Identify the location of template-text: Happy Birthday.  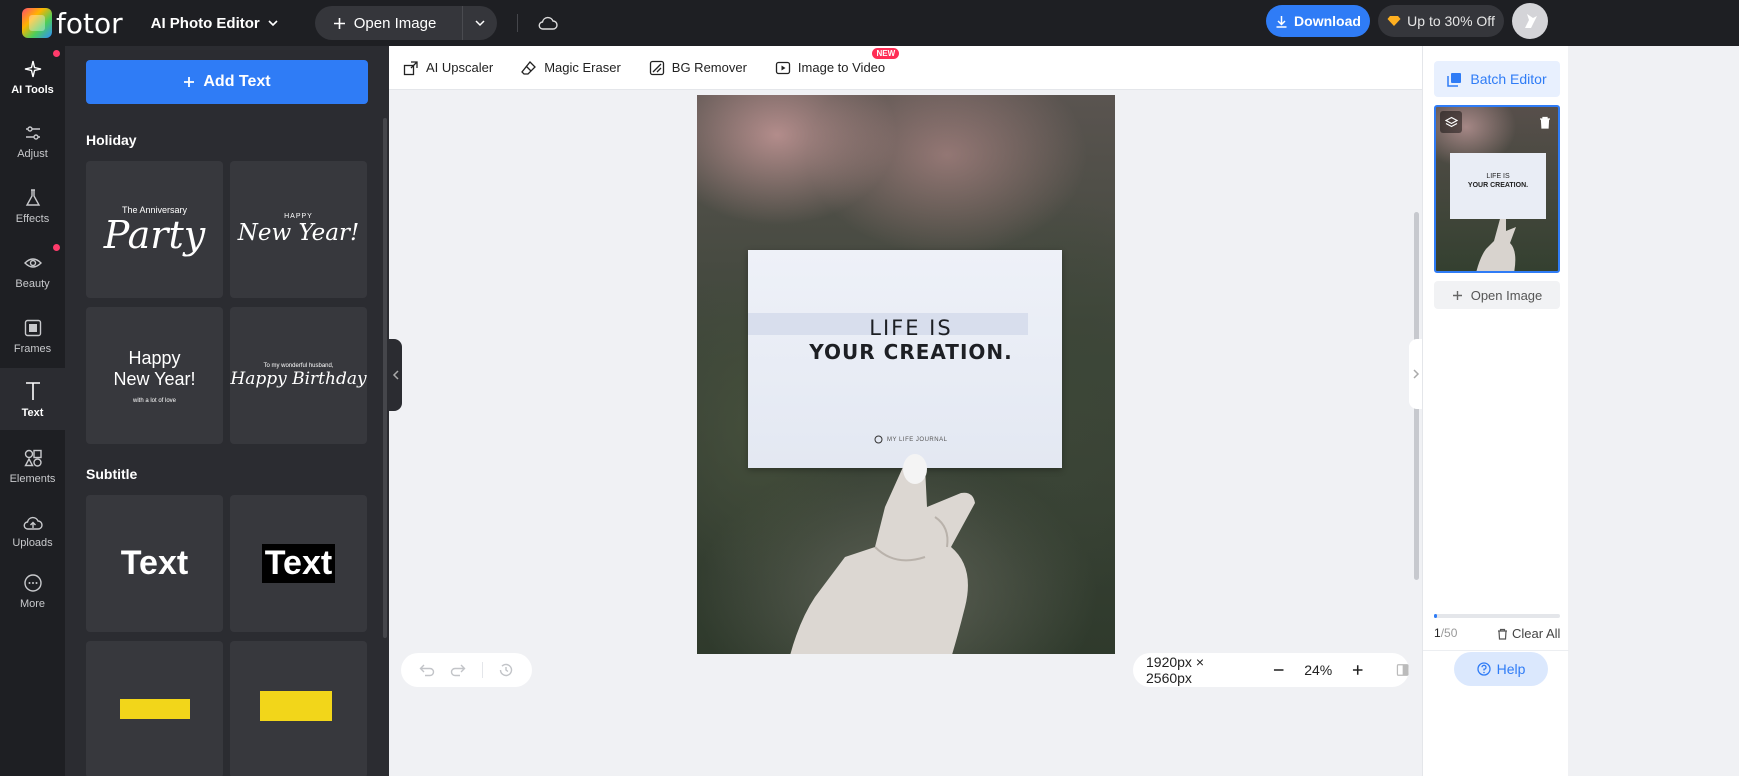
(298, 378).